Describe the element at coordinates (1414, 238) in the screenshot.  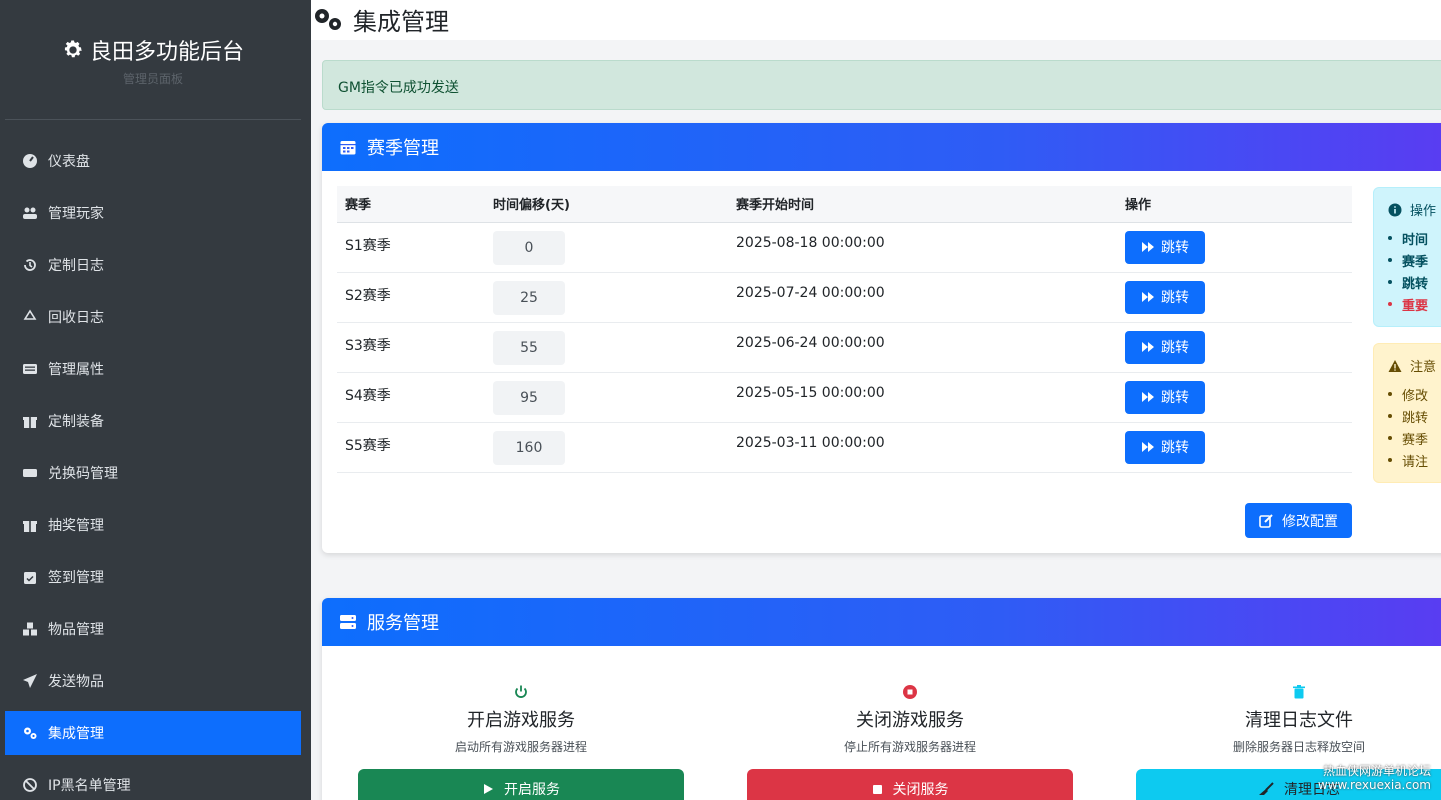
I see `info-item: 时间` at that location.